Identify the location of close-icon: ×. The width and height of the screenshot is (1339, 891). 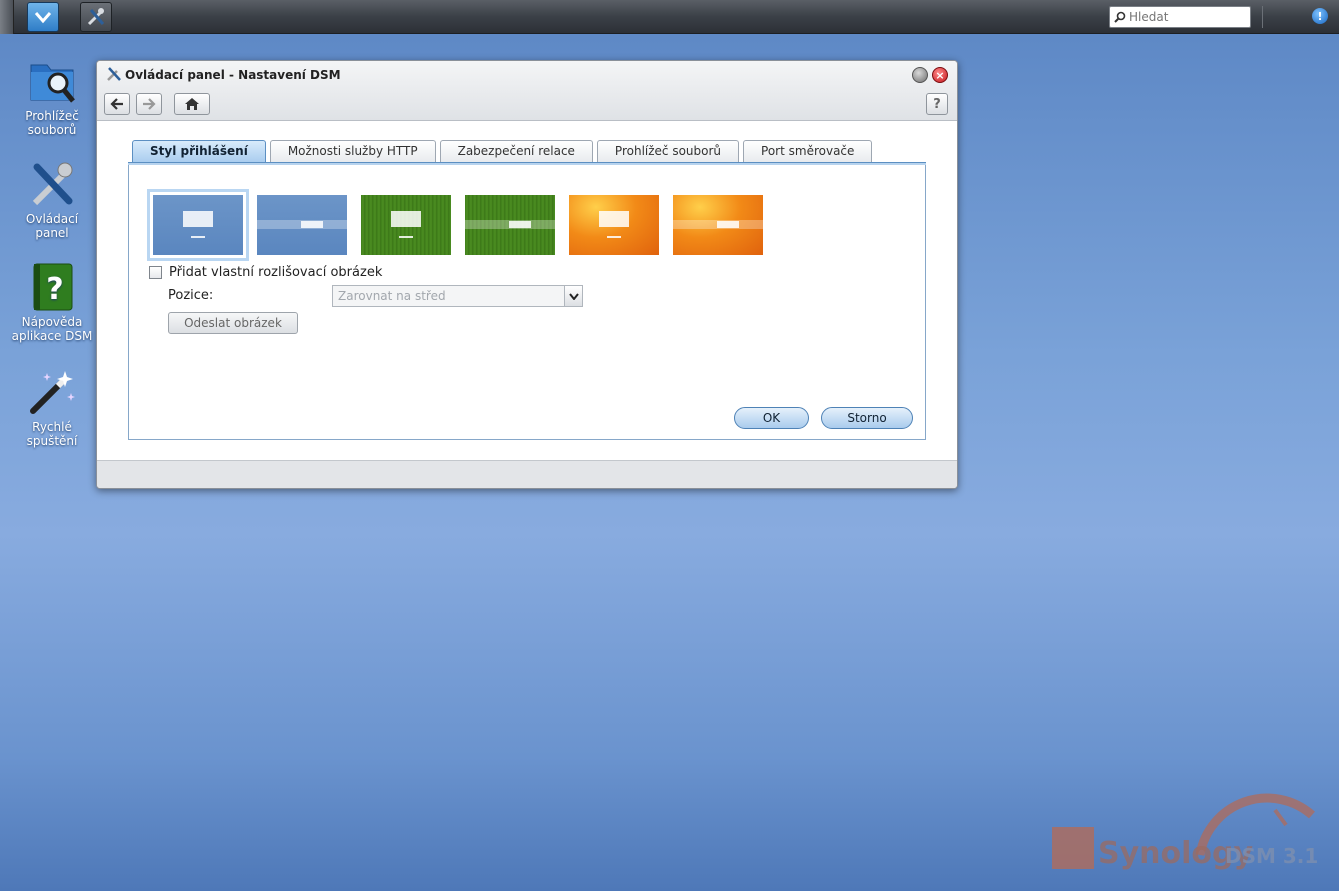
(940, 75).